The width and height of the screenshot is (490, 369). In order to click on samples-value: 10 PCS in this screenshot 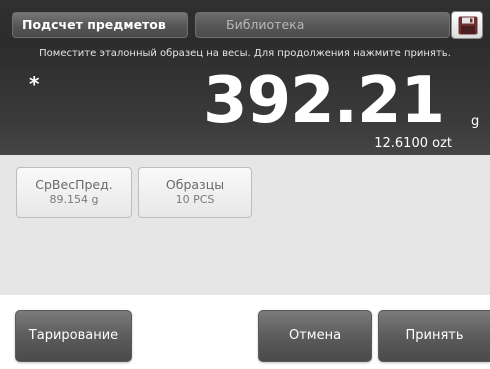, I will do `click(195, 199)`.